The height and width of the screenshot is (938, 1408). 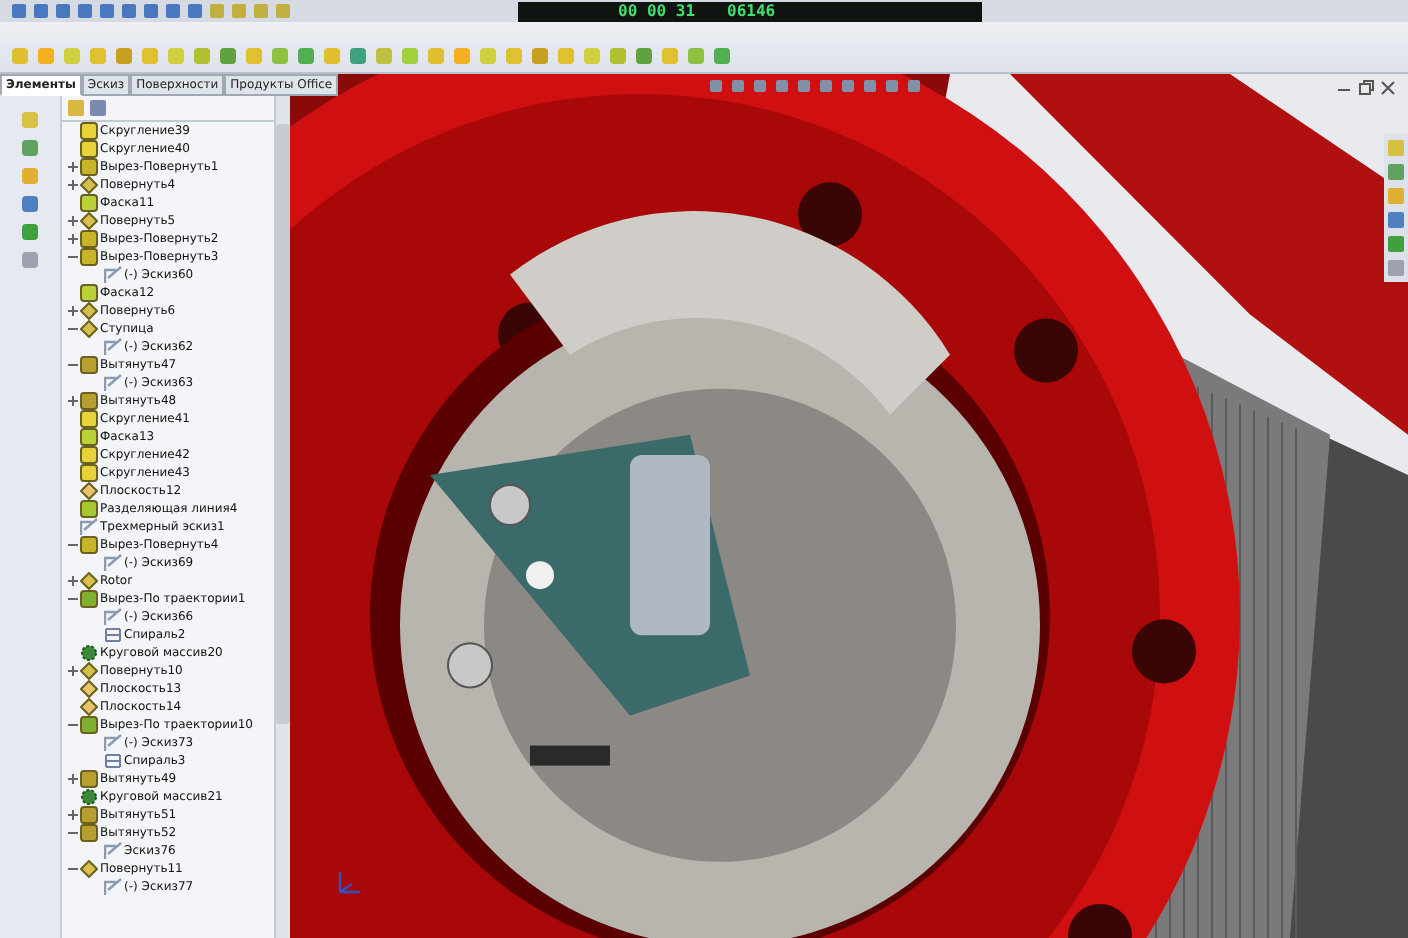 I want to click on property-icon, so click(x=98, y=108).